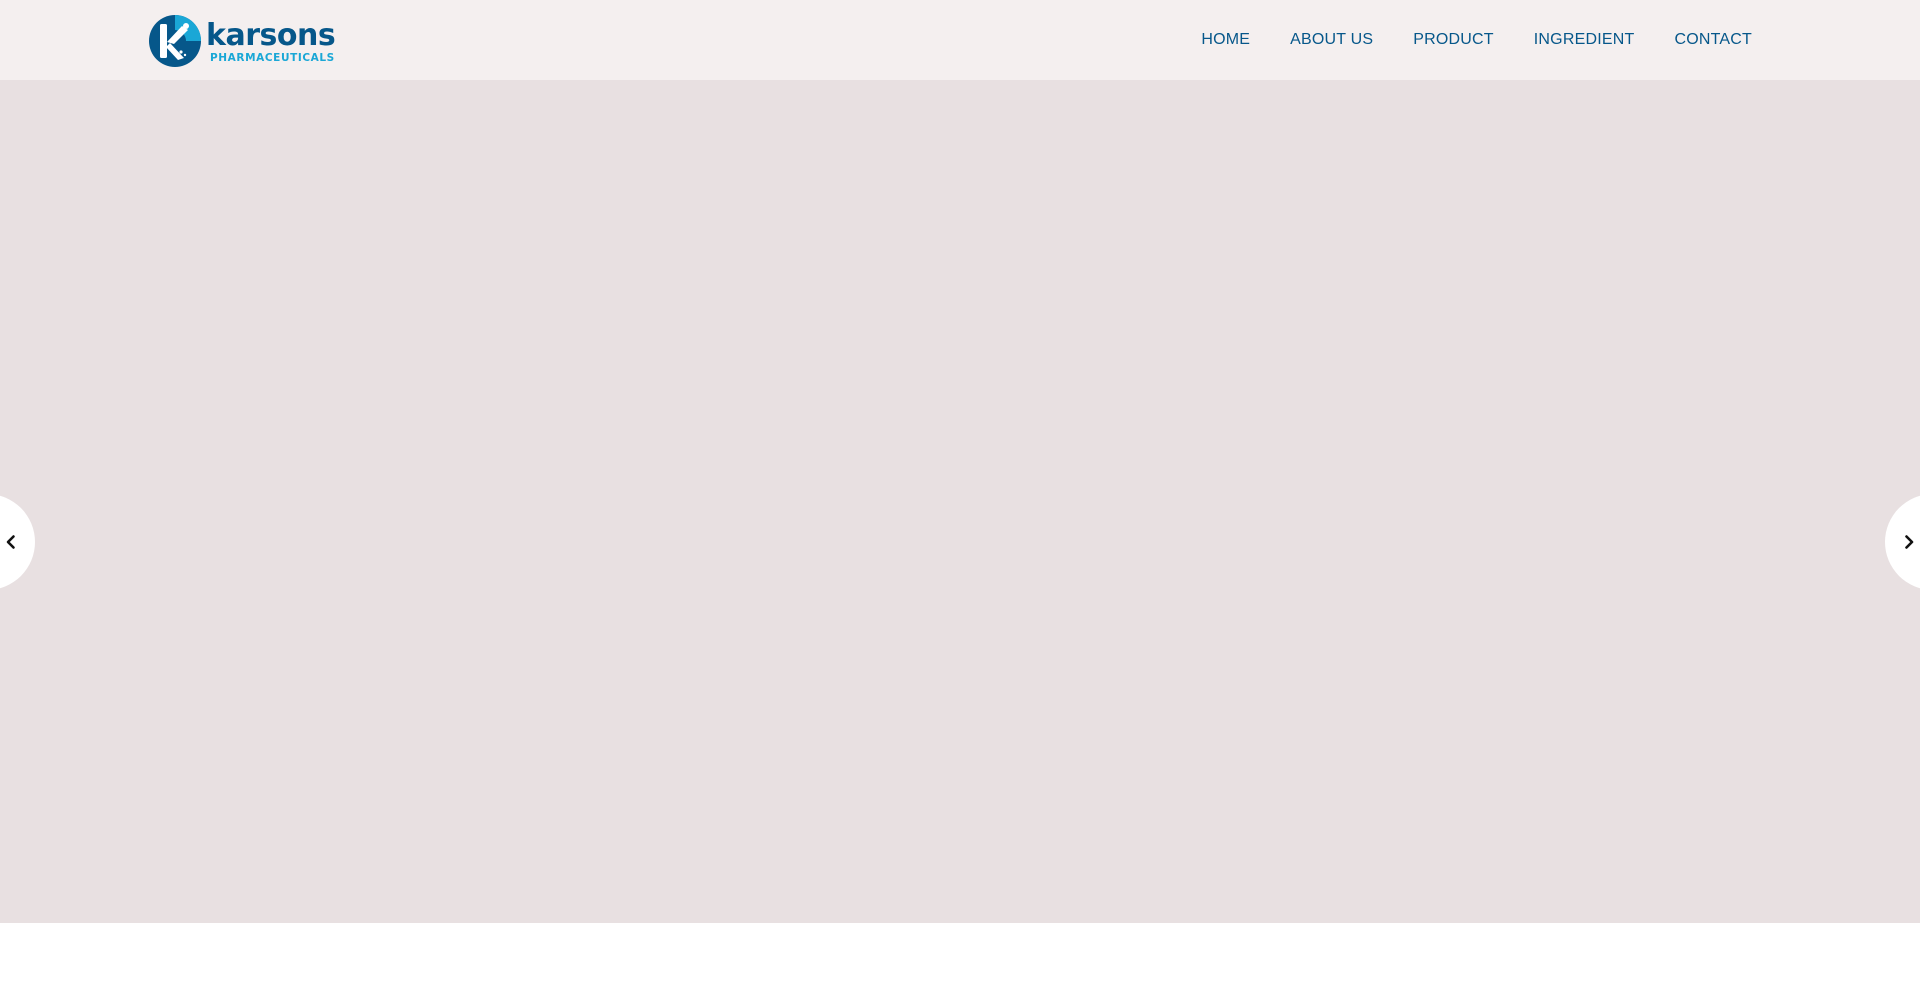  What do you see at coordinates (270, 35) in the screenshot?
I see `svg-text: karsons` at bounding box center [270, 35].